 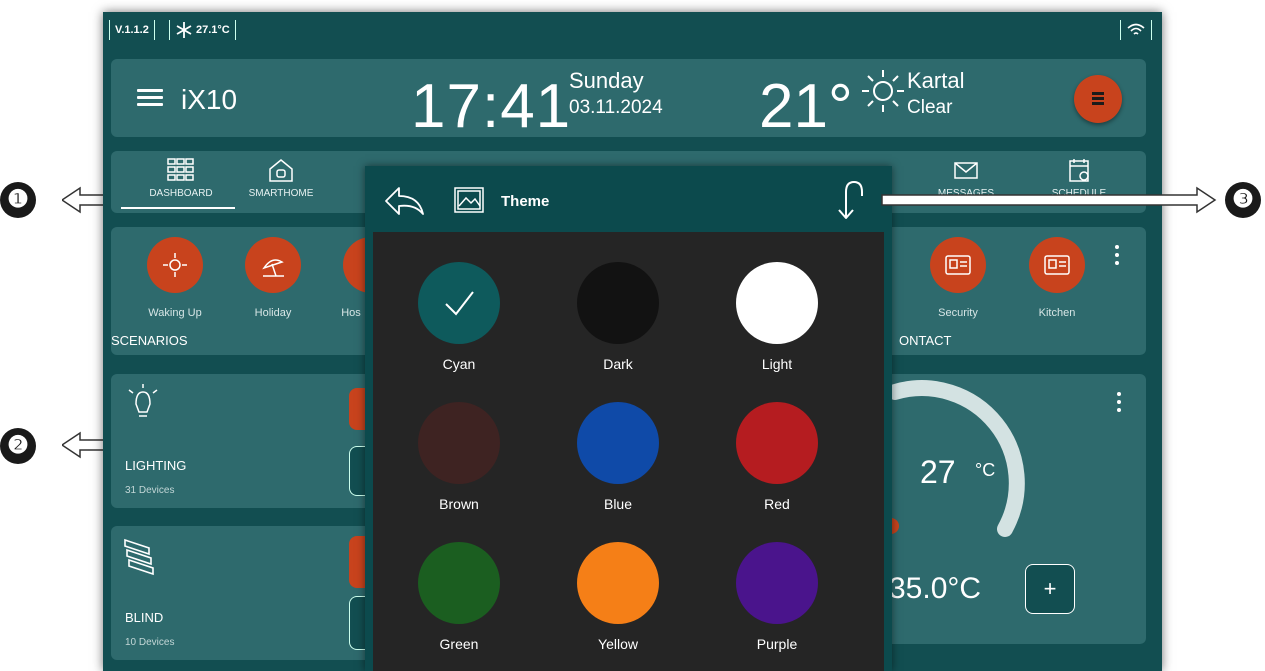 What do you see at coordinates (150, 98) in the screenshot?
I see `menu-icon` at bounding box center [150, 98].